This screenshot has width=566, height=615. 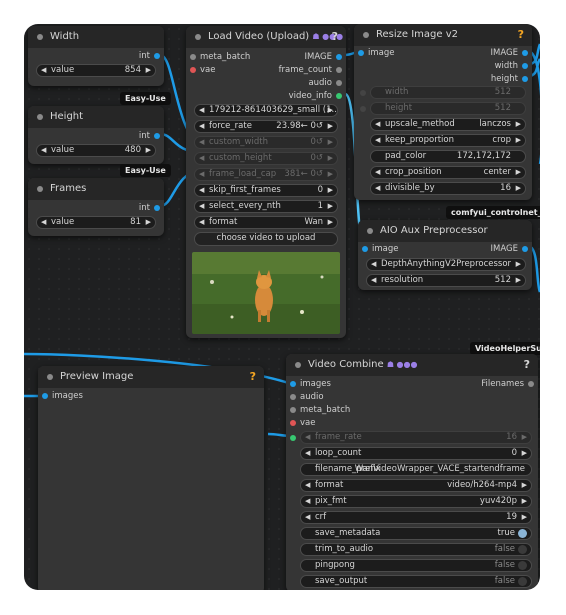 What do you see at coordinates (266, 142) in the screenshot?
I see `custom-width-widget: ◀ custom_width 0↺ ▶` at bounding box center [266, 142].